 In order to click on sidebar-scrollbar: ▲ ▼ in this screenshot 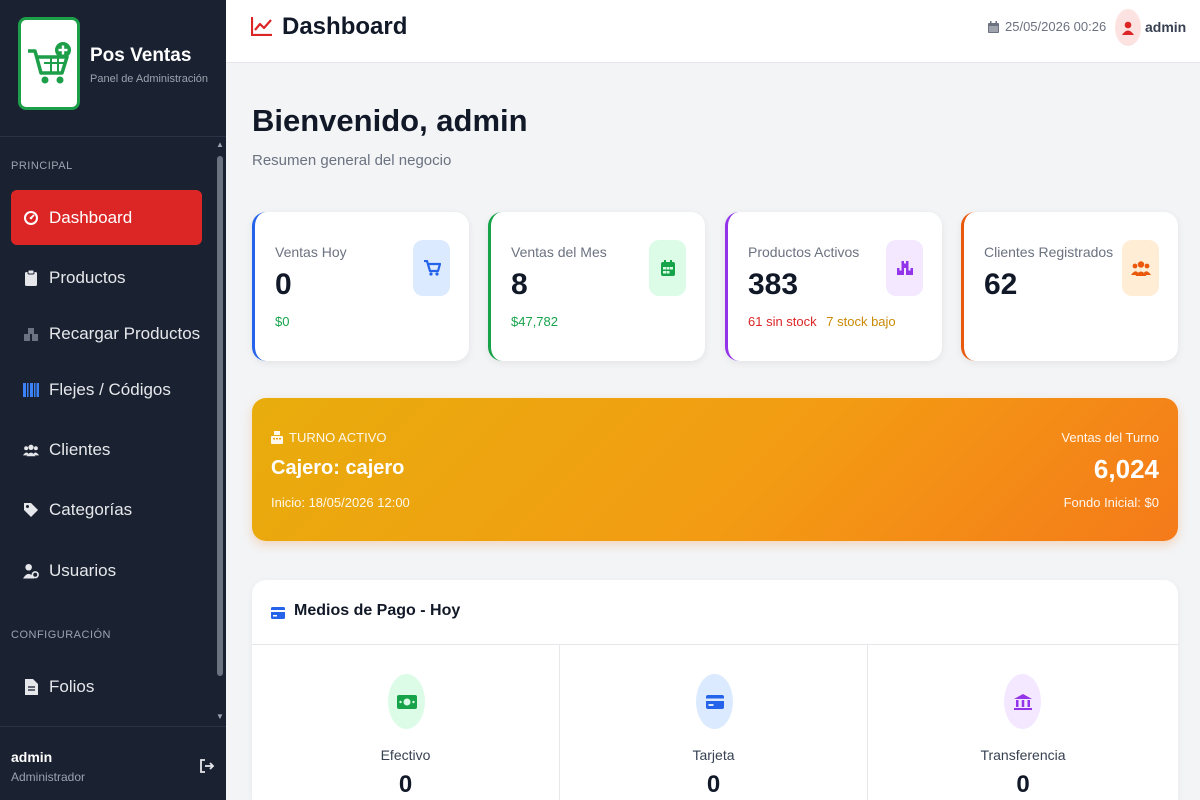, I will do `click(220, 431)`.